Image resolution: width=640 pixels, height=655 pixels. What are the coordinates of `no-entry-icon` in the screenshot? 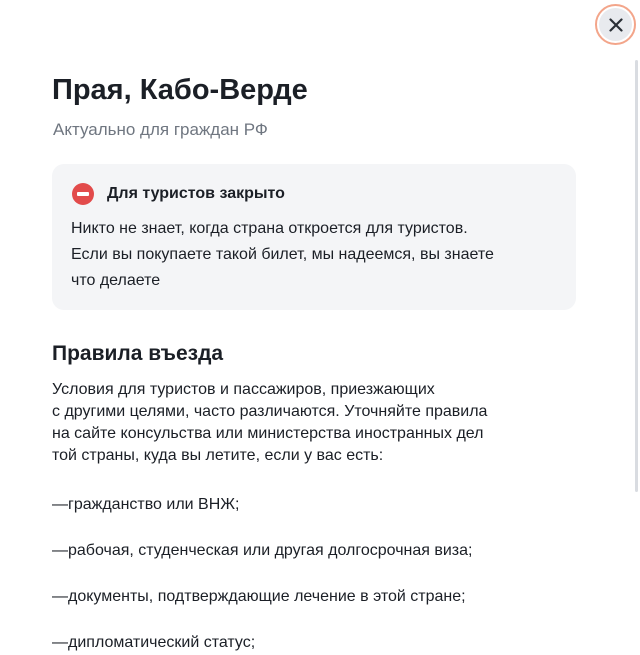 It's located at (83, 194).